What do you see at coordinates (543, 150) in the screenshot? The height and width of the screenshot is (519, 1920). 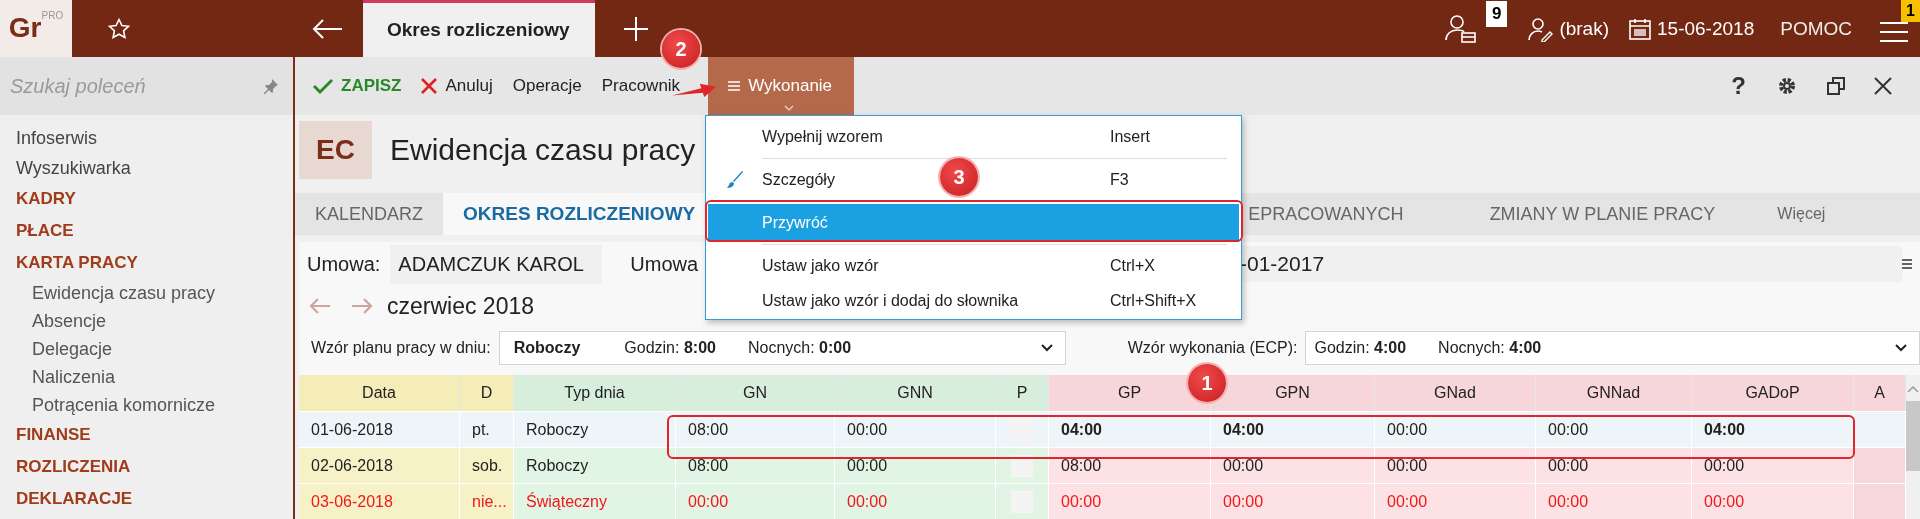 I see `module-title: Ewidencja czasu pracy` at bounding box center [543, 150].